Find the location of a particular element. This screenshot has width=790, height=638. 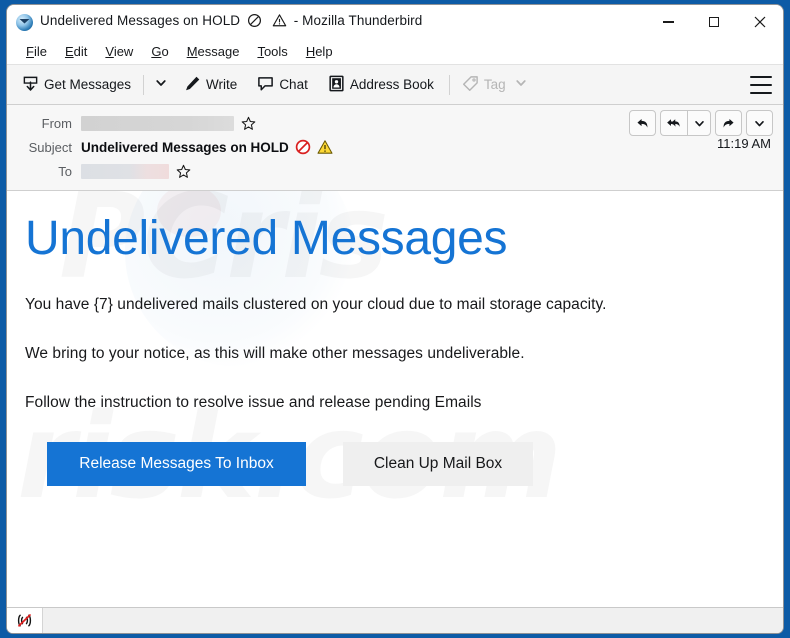

get-messages-dropdown is located at coordinates (161, 85).